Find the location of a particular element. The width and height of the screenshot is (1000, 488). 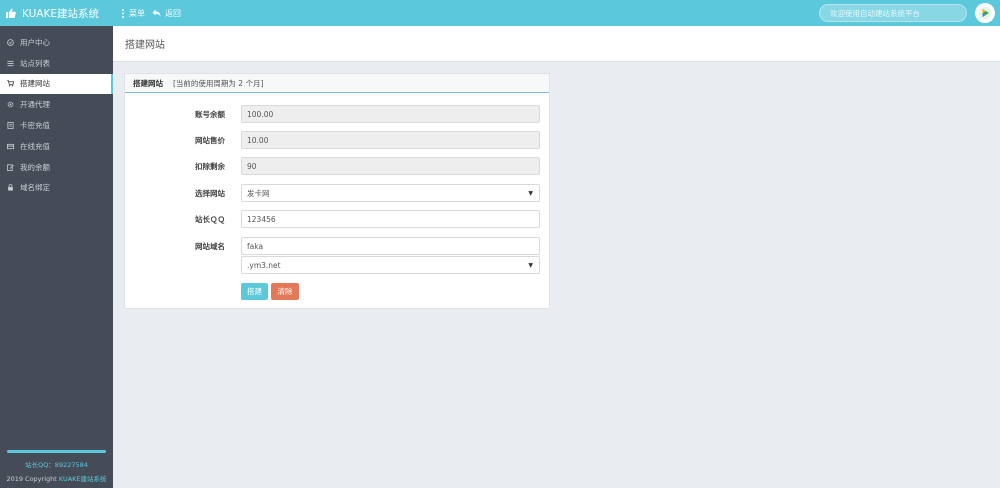

top-bar: KUAKE建站系统 菜单 返回 欢迎使用自动建站系统平台 is located at coordinates (500, 13).